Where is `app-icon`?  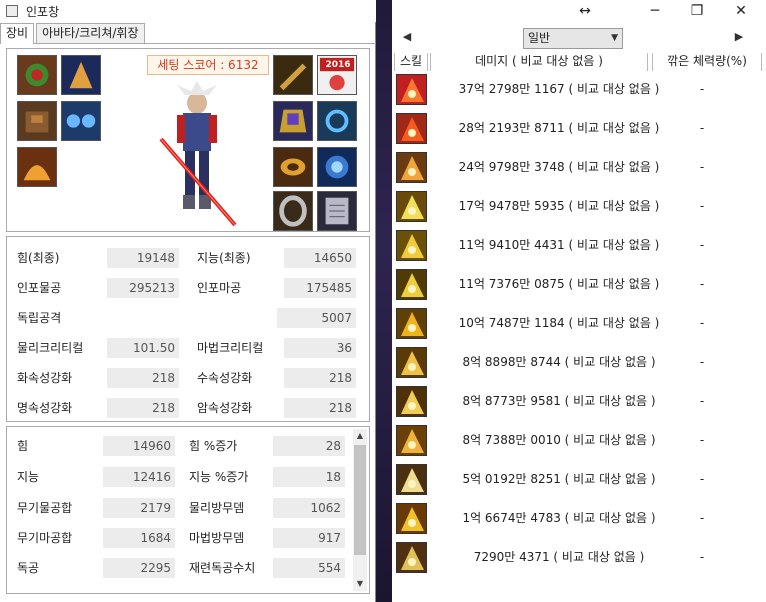 app-icon is located at coordinates (12, 11).